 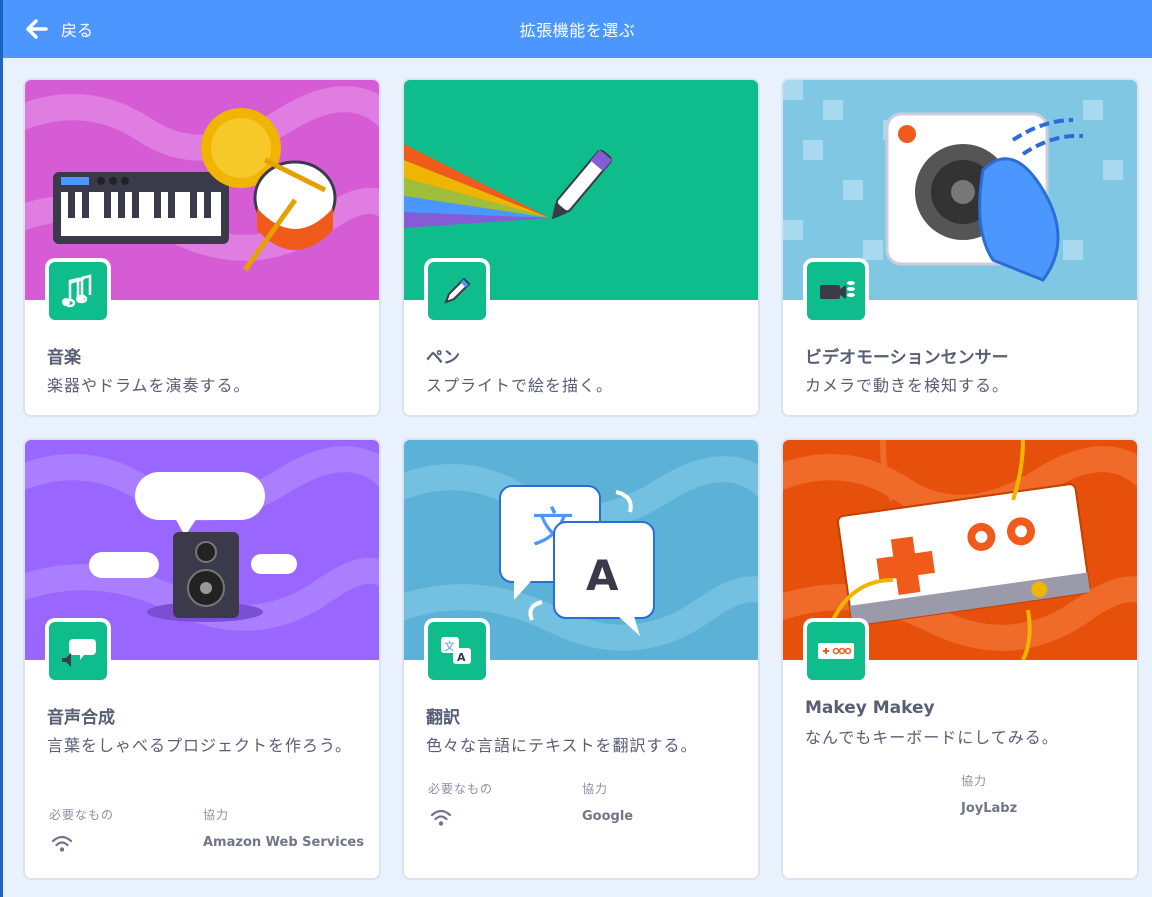 I want to click on extension-name: 音楽, so click(x=64, y=358).